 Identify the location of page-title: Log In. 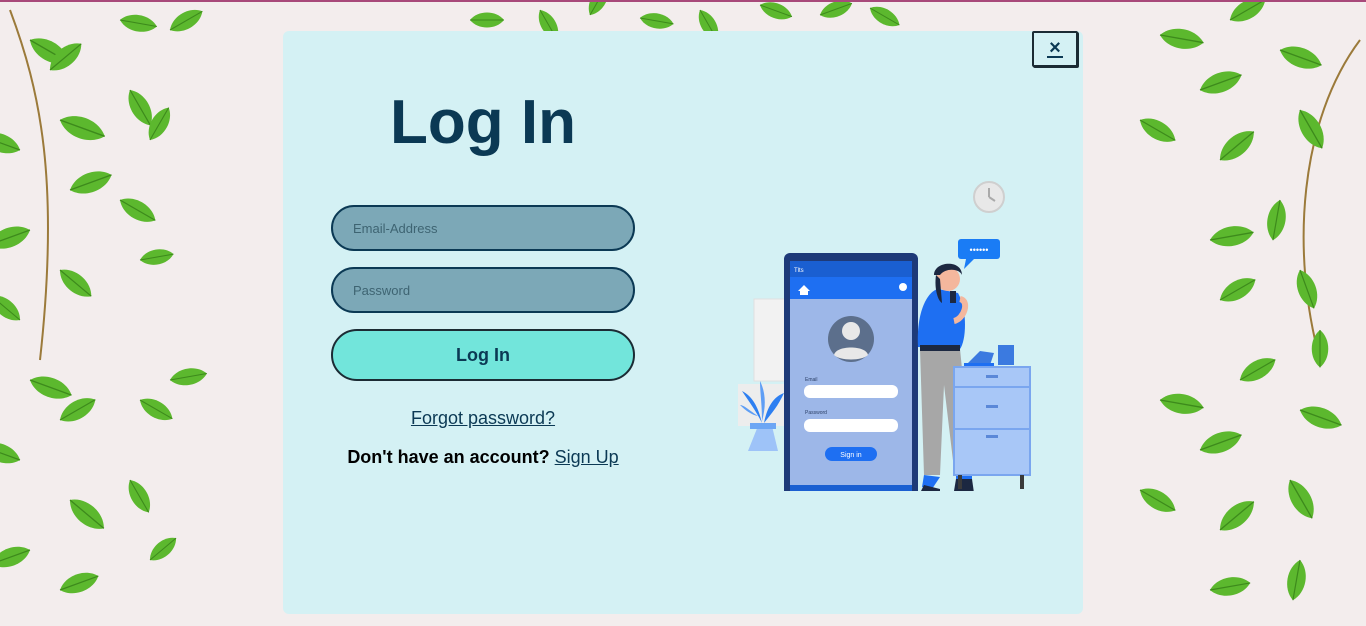
(483, 122).